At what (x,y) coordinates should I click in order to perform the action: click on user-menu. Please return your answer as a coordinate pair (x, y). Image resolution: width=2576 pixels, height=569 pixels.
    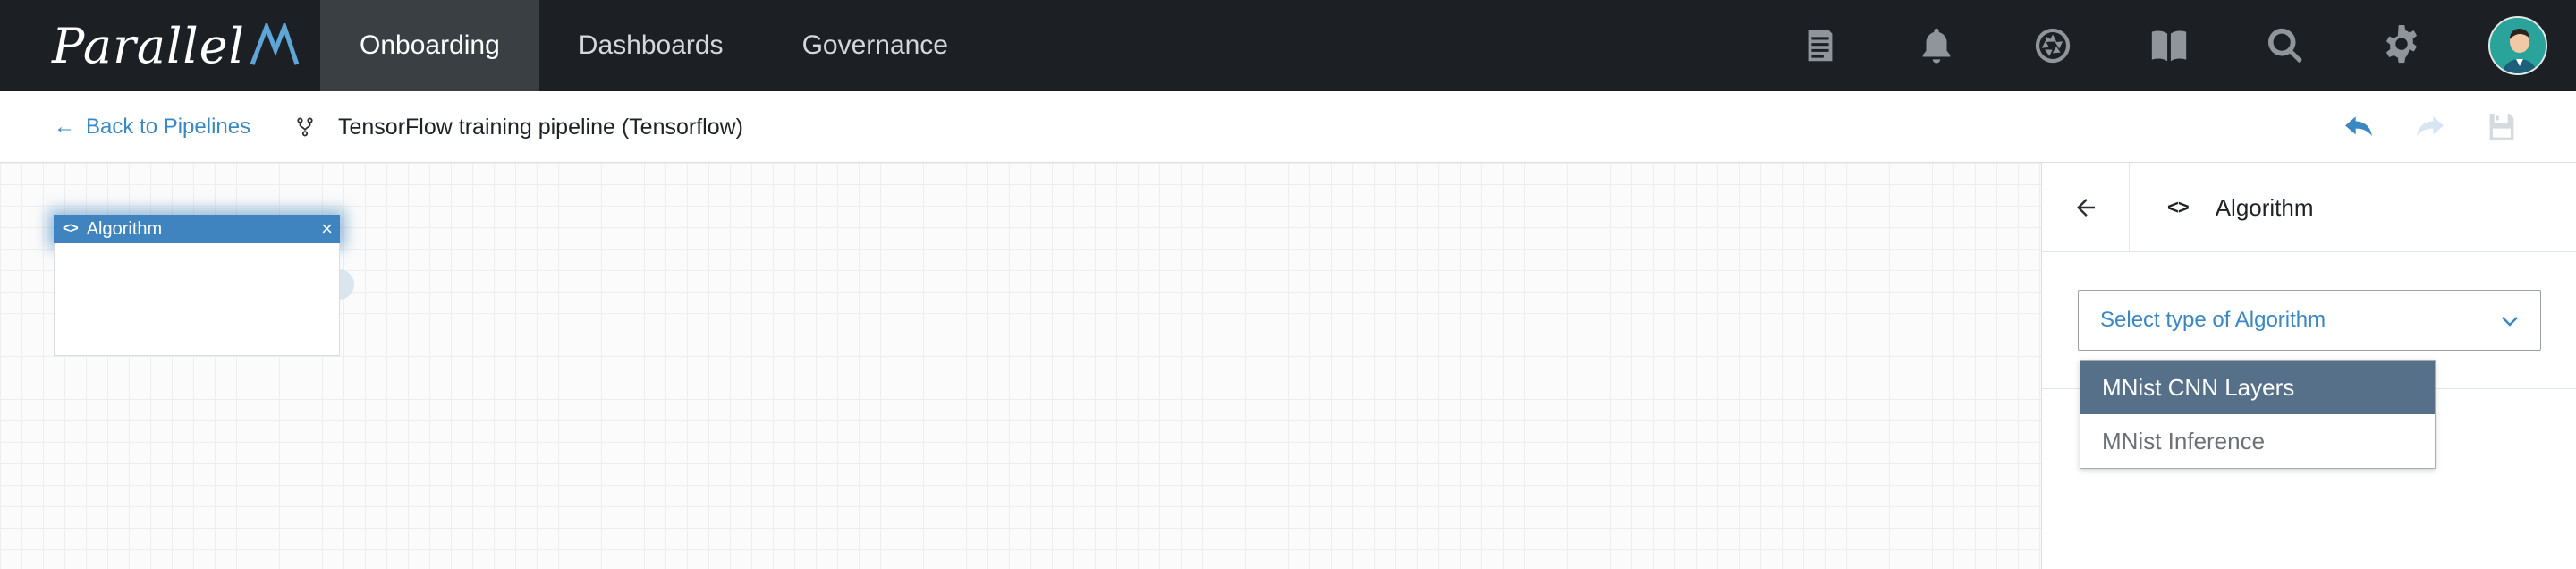
    Looking at the image, I should click on (2518, 45).